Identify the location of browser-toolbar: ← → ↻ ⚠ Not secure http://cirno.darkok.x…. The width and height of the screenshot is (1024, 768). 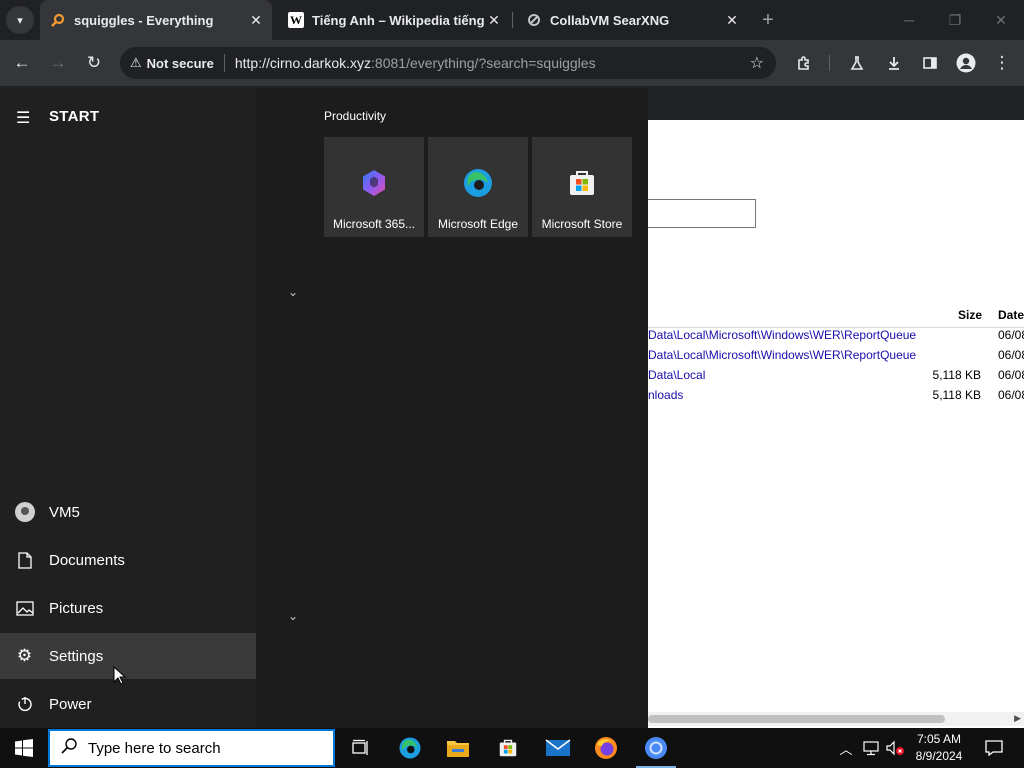
(512, 63).